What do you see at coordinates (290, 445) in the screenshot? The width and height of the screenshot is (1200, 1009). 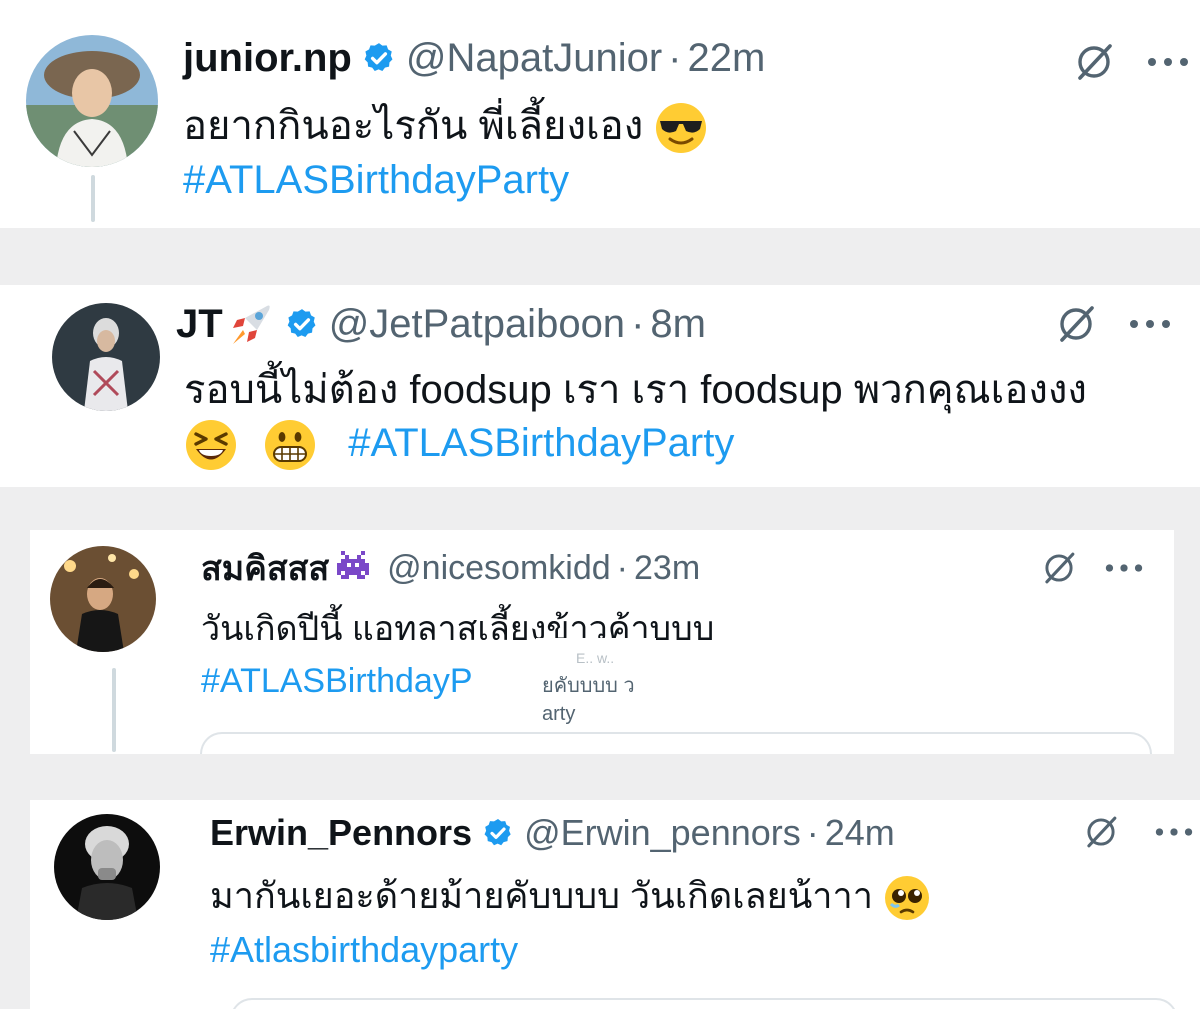 I see `grimacing-face-icon` at bounding box center [290, 445].